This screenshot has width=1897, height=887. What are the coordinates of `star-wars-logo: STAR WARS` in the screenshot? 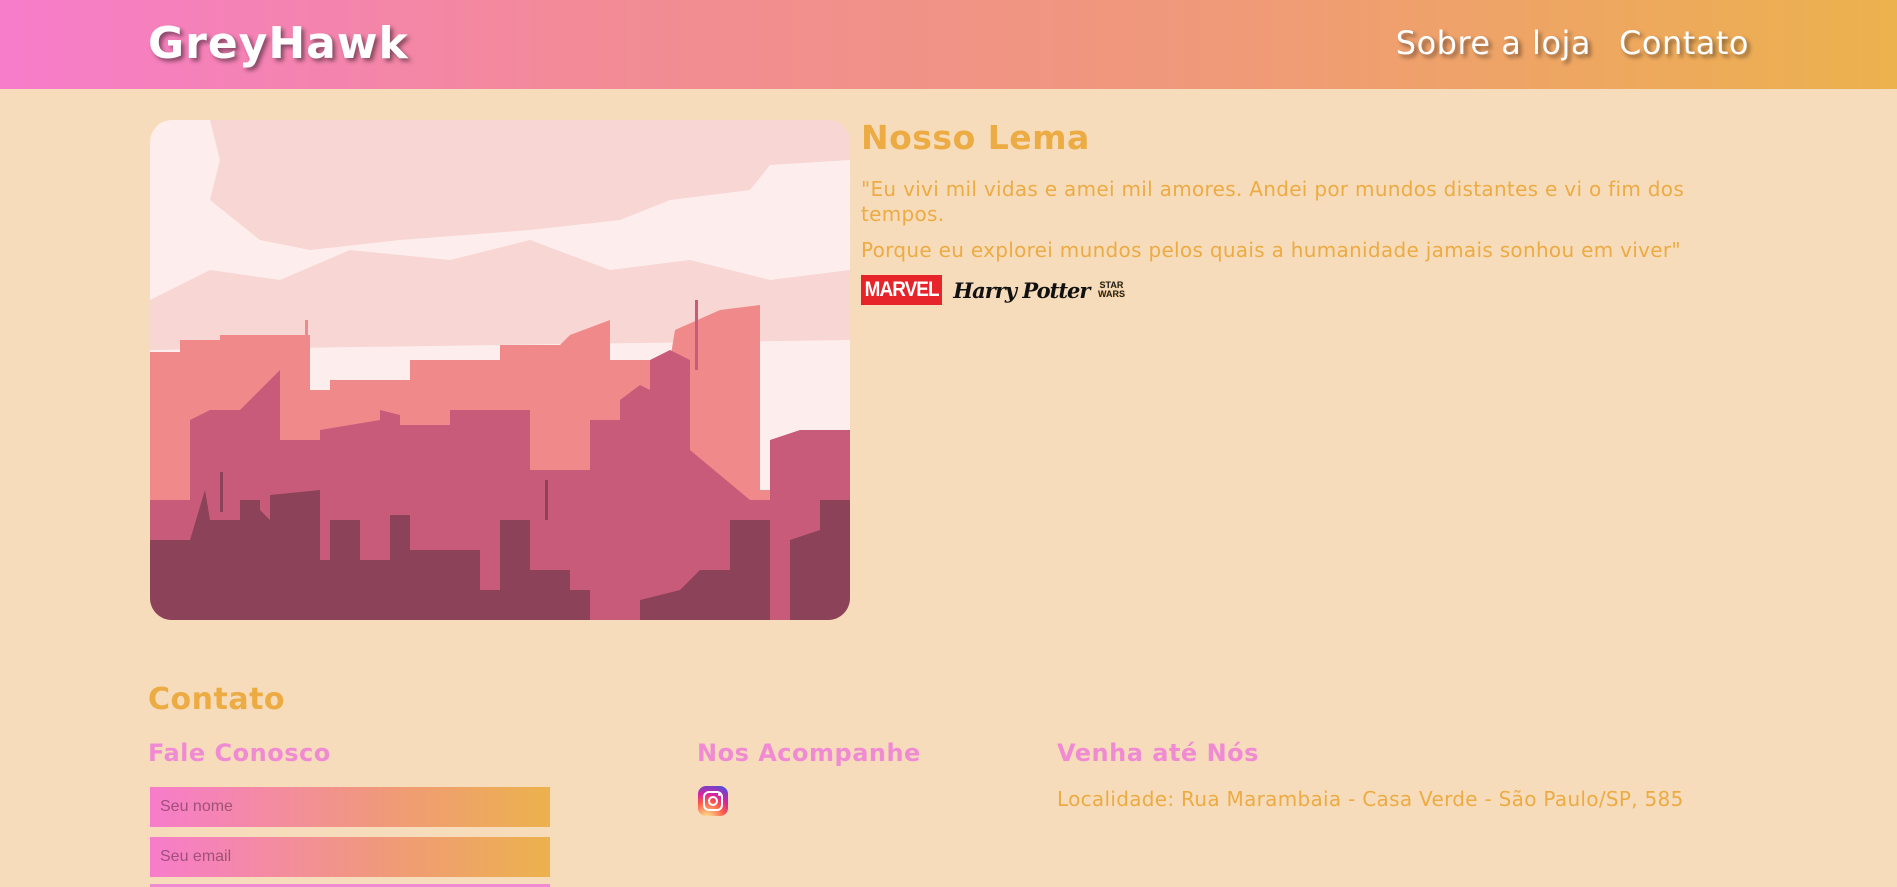 It's located at (1111, 289).